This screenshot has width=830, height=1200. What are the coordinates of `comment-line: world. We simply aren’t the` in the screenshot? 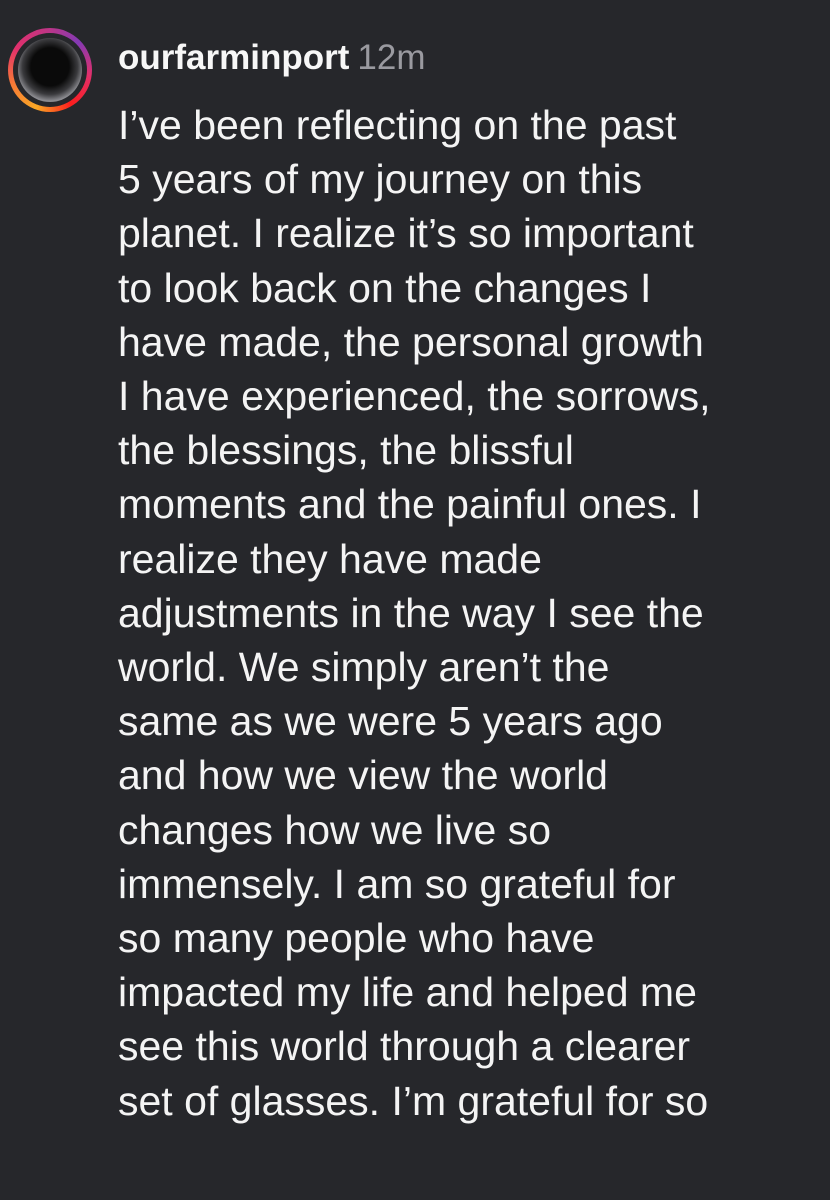 It's located at (364, 667).